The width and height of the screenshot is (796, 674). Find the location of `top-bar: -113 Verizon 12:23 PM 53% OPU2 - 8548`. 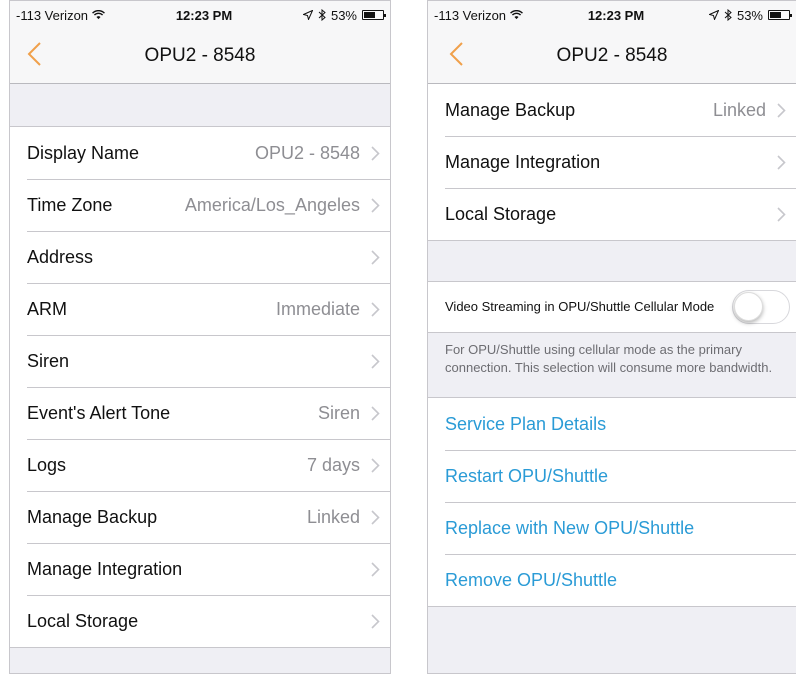

top-bar: -113 Verizon 12:23 PM 53% OPU2 - 8548 is located at coordinates (200, 42).